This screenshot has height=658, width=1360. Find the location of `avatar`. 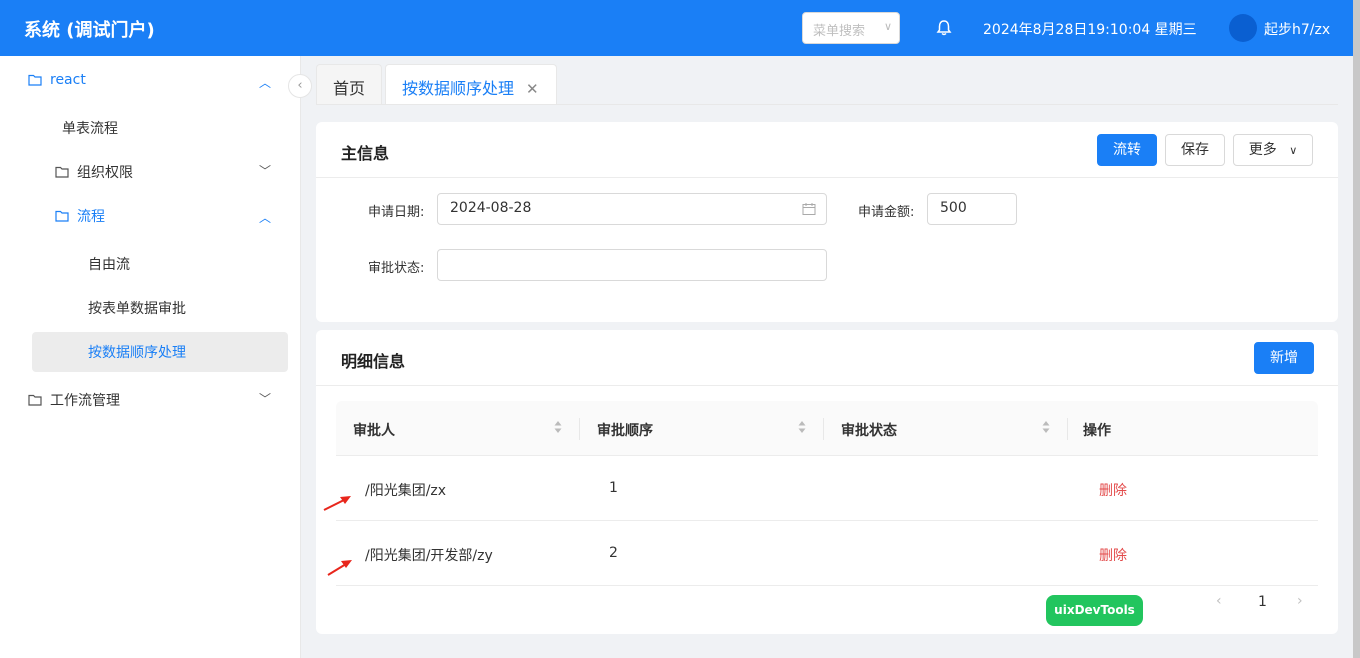

avatar is located at coordinates (1243, 28).